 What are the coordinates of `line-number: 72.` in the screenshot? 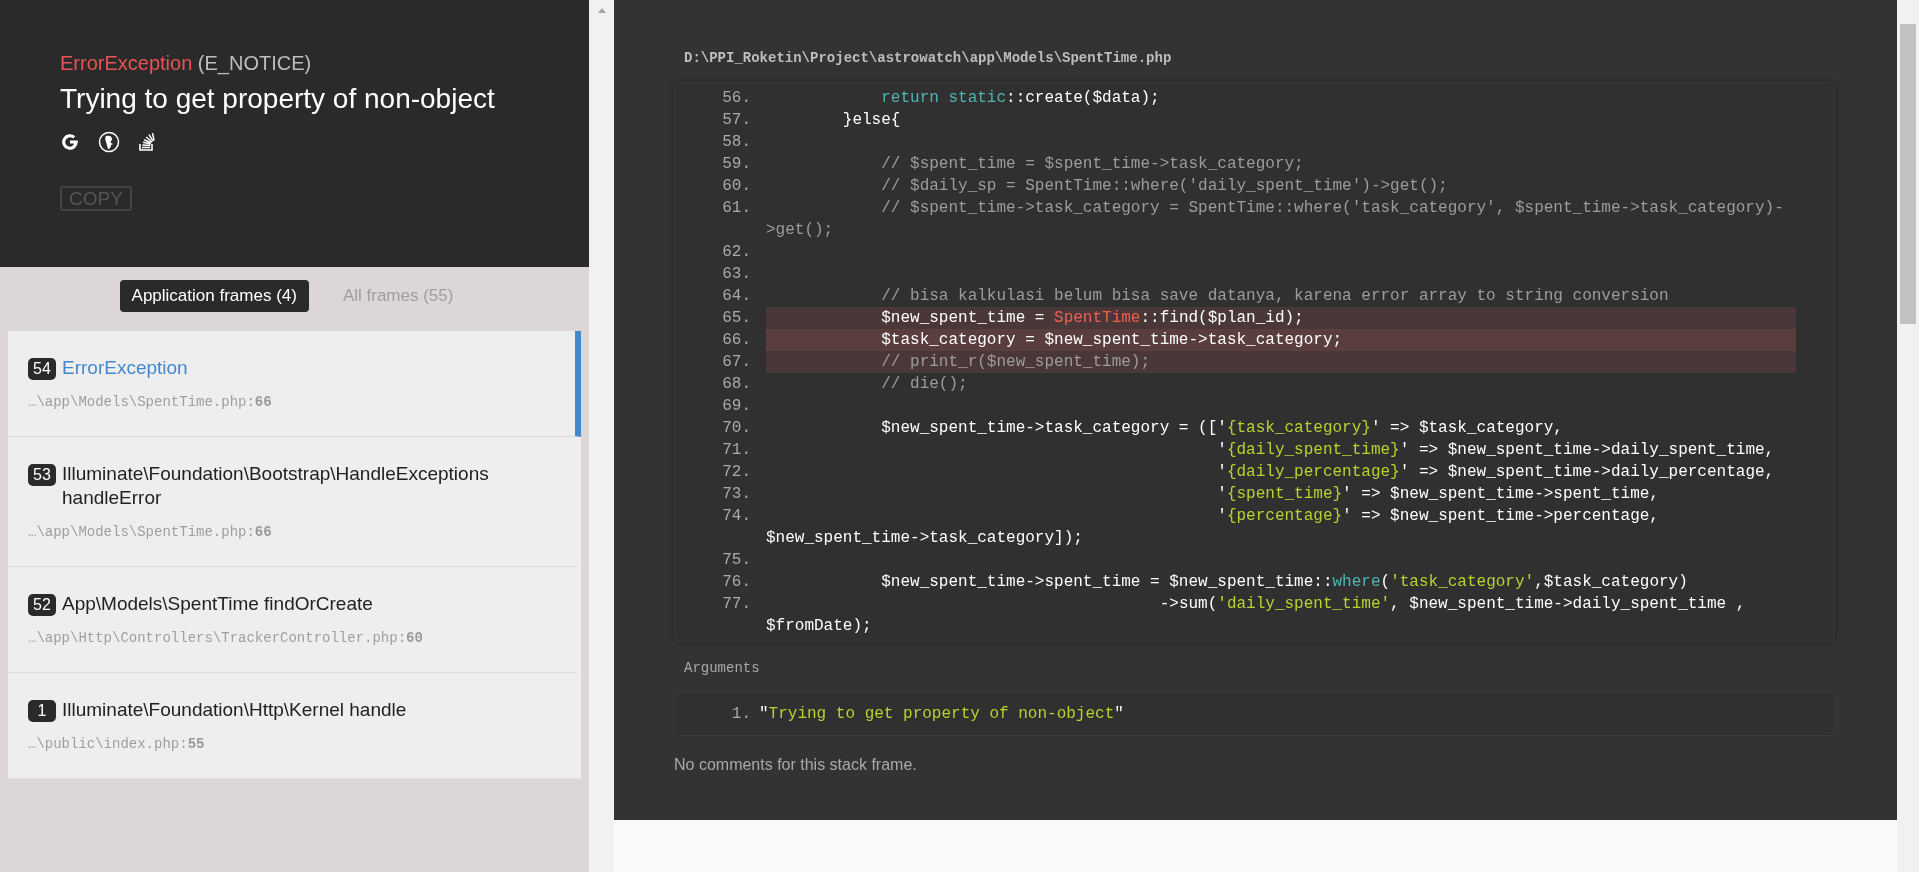 It's located at (736, 472).